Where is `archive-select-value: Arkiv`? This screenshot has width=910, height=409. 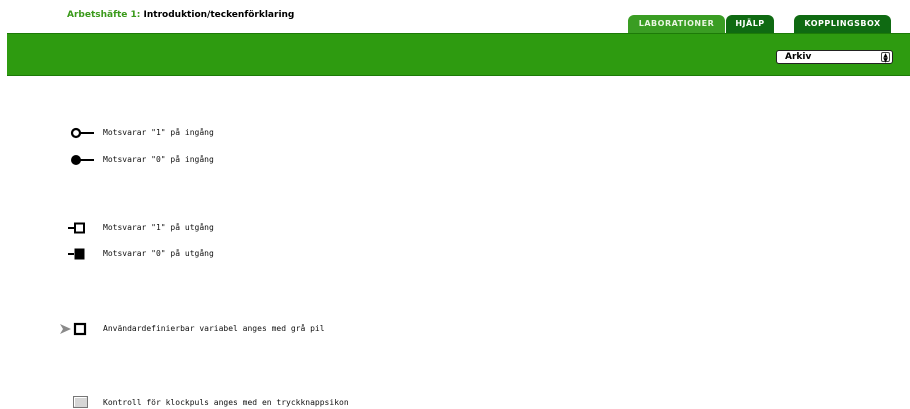
archive-select-value: Arkiv is located at coordinates (798, 57).